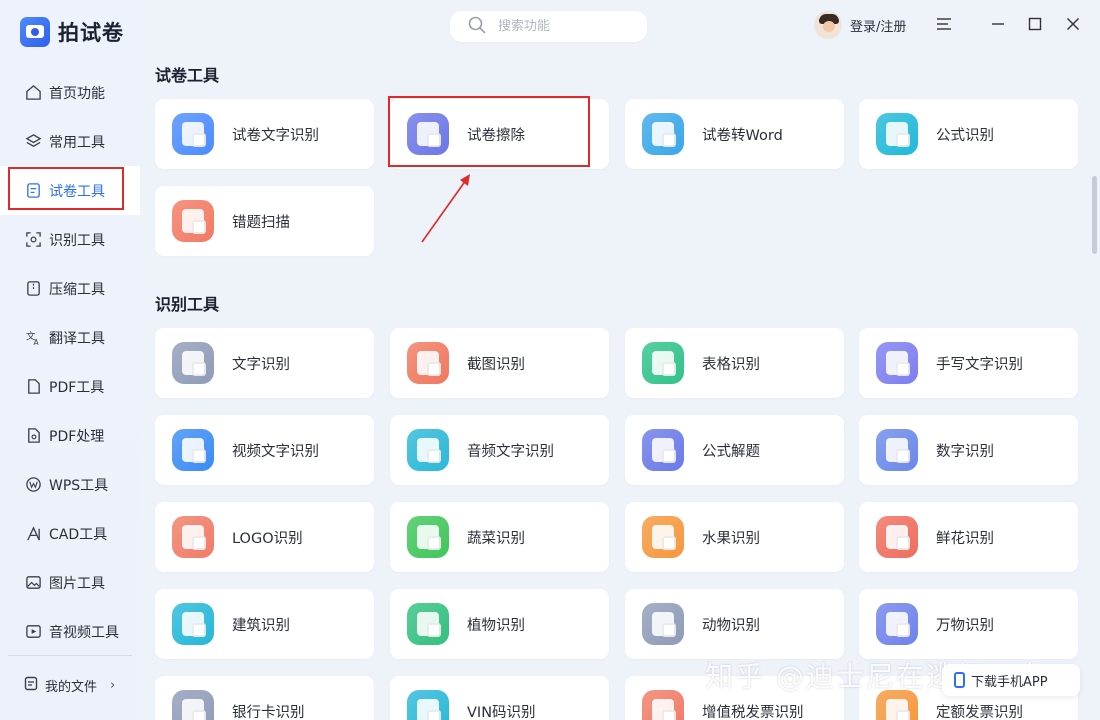 The height and width of the screenshot is (720, 1100). I want to click on tool-card-building: 建筑识别, so click(264, 624).